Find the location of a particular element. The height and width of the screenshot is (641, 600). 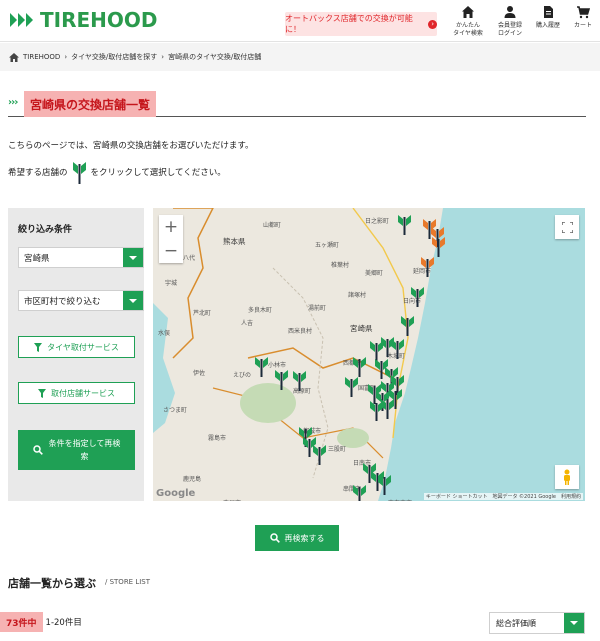

sort-select: 総合評価順 is located at coordinates (537, 623).